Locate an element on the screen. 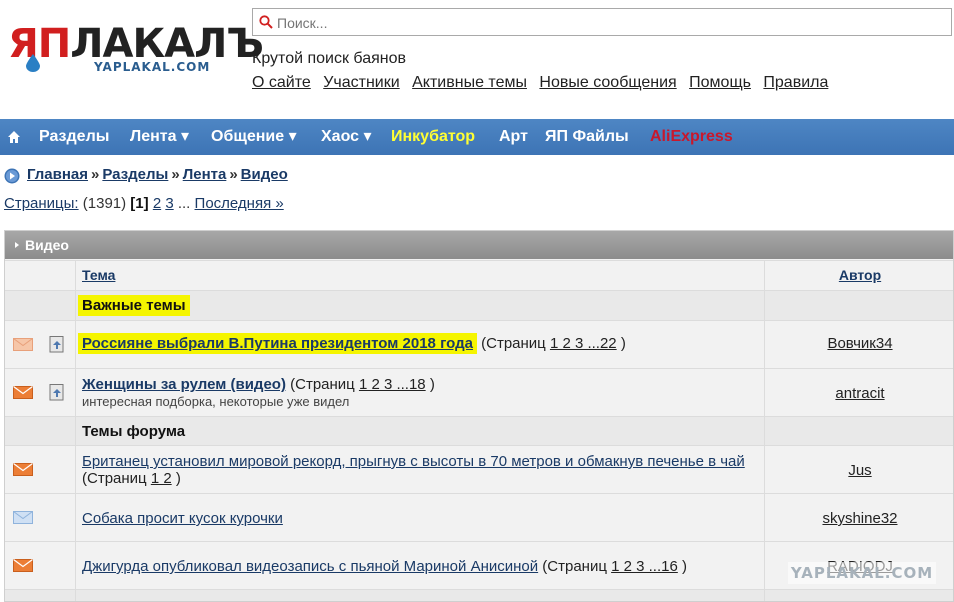 The width and height of the screenshot is (954, 602). topic-author: Jus is located at coordinates (859, 470).